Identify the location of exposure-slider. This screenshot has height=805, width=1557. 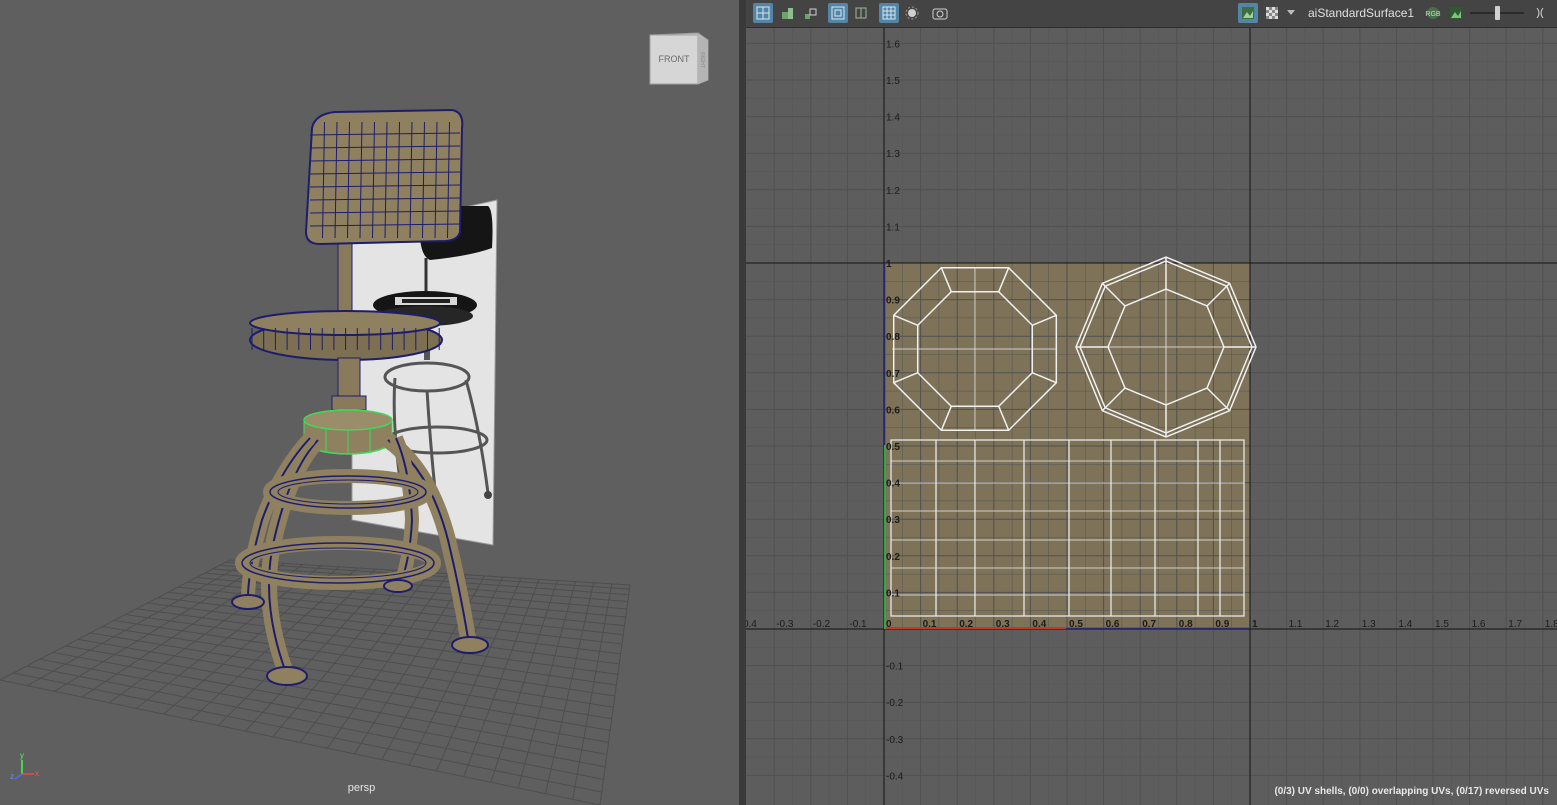
(1497, 13).